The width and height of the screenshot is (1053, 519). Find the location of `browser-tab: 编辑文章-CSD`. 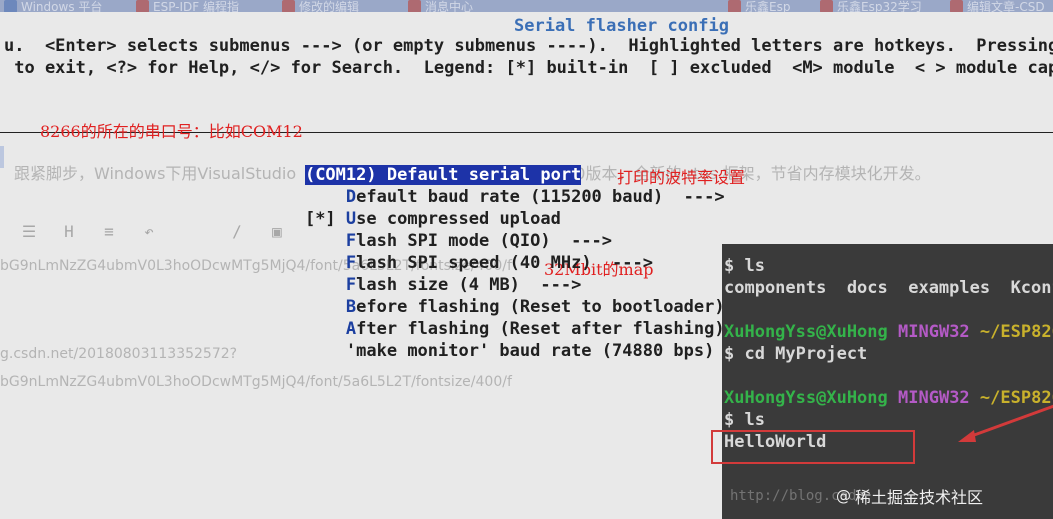

browser-tab: 编辑文章-CSD is located at coordinates (997, 6).